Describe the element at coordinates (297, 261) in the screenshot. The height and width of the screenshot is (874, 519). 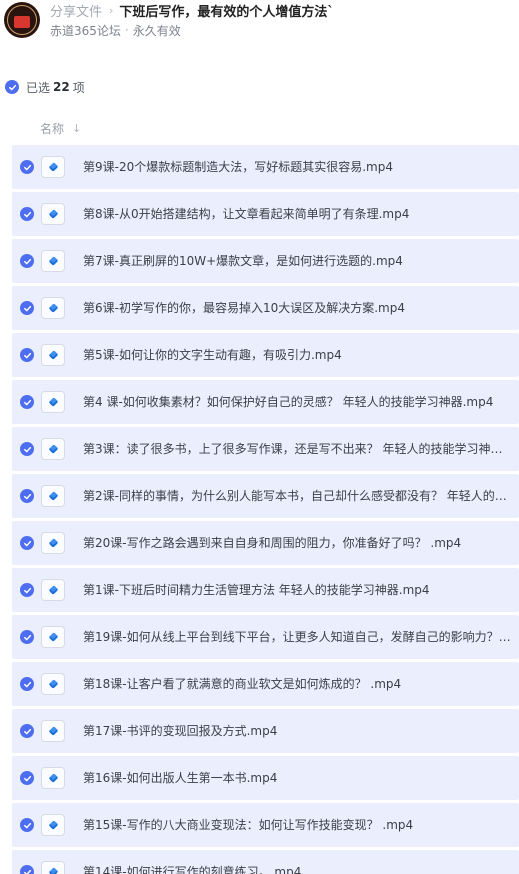
I see `file-name: 第7课-真正刷屏的10W+爆款文章，是如何进行选题的.mp4` at that location.